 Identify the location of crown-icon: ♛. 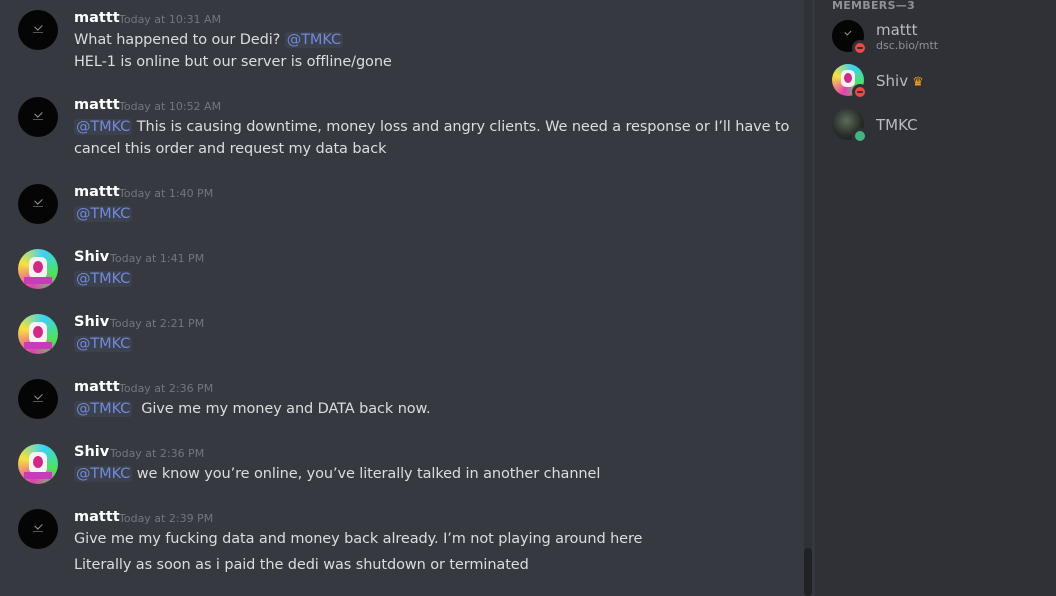
(918, 82).